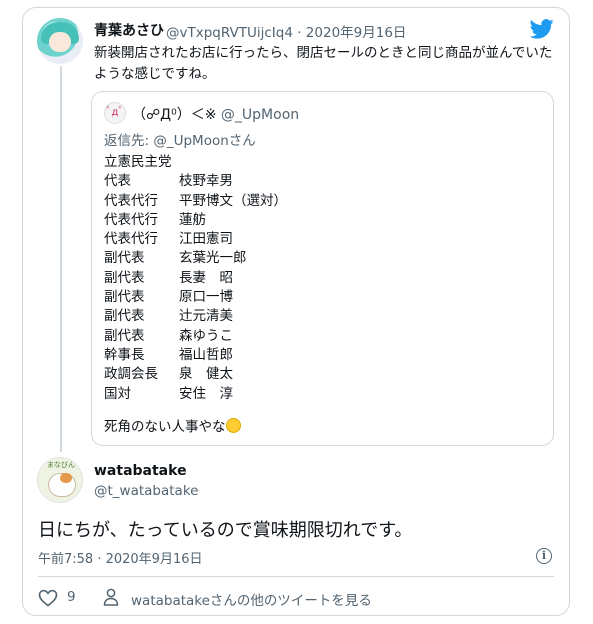 Image resolution: width=593 pixels, height=624 pixels. Describe the element at coordinates (146, 491) in the screenshot. I see `reply-author-handle: @t_watabatake` at that location.